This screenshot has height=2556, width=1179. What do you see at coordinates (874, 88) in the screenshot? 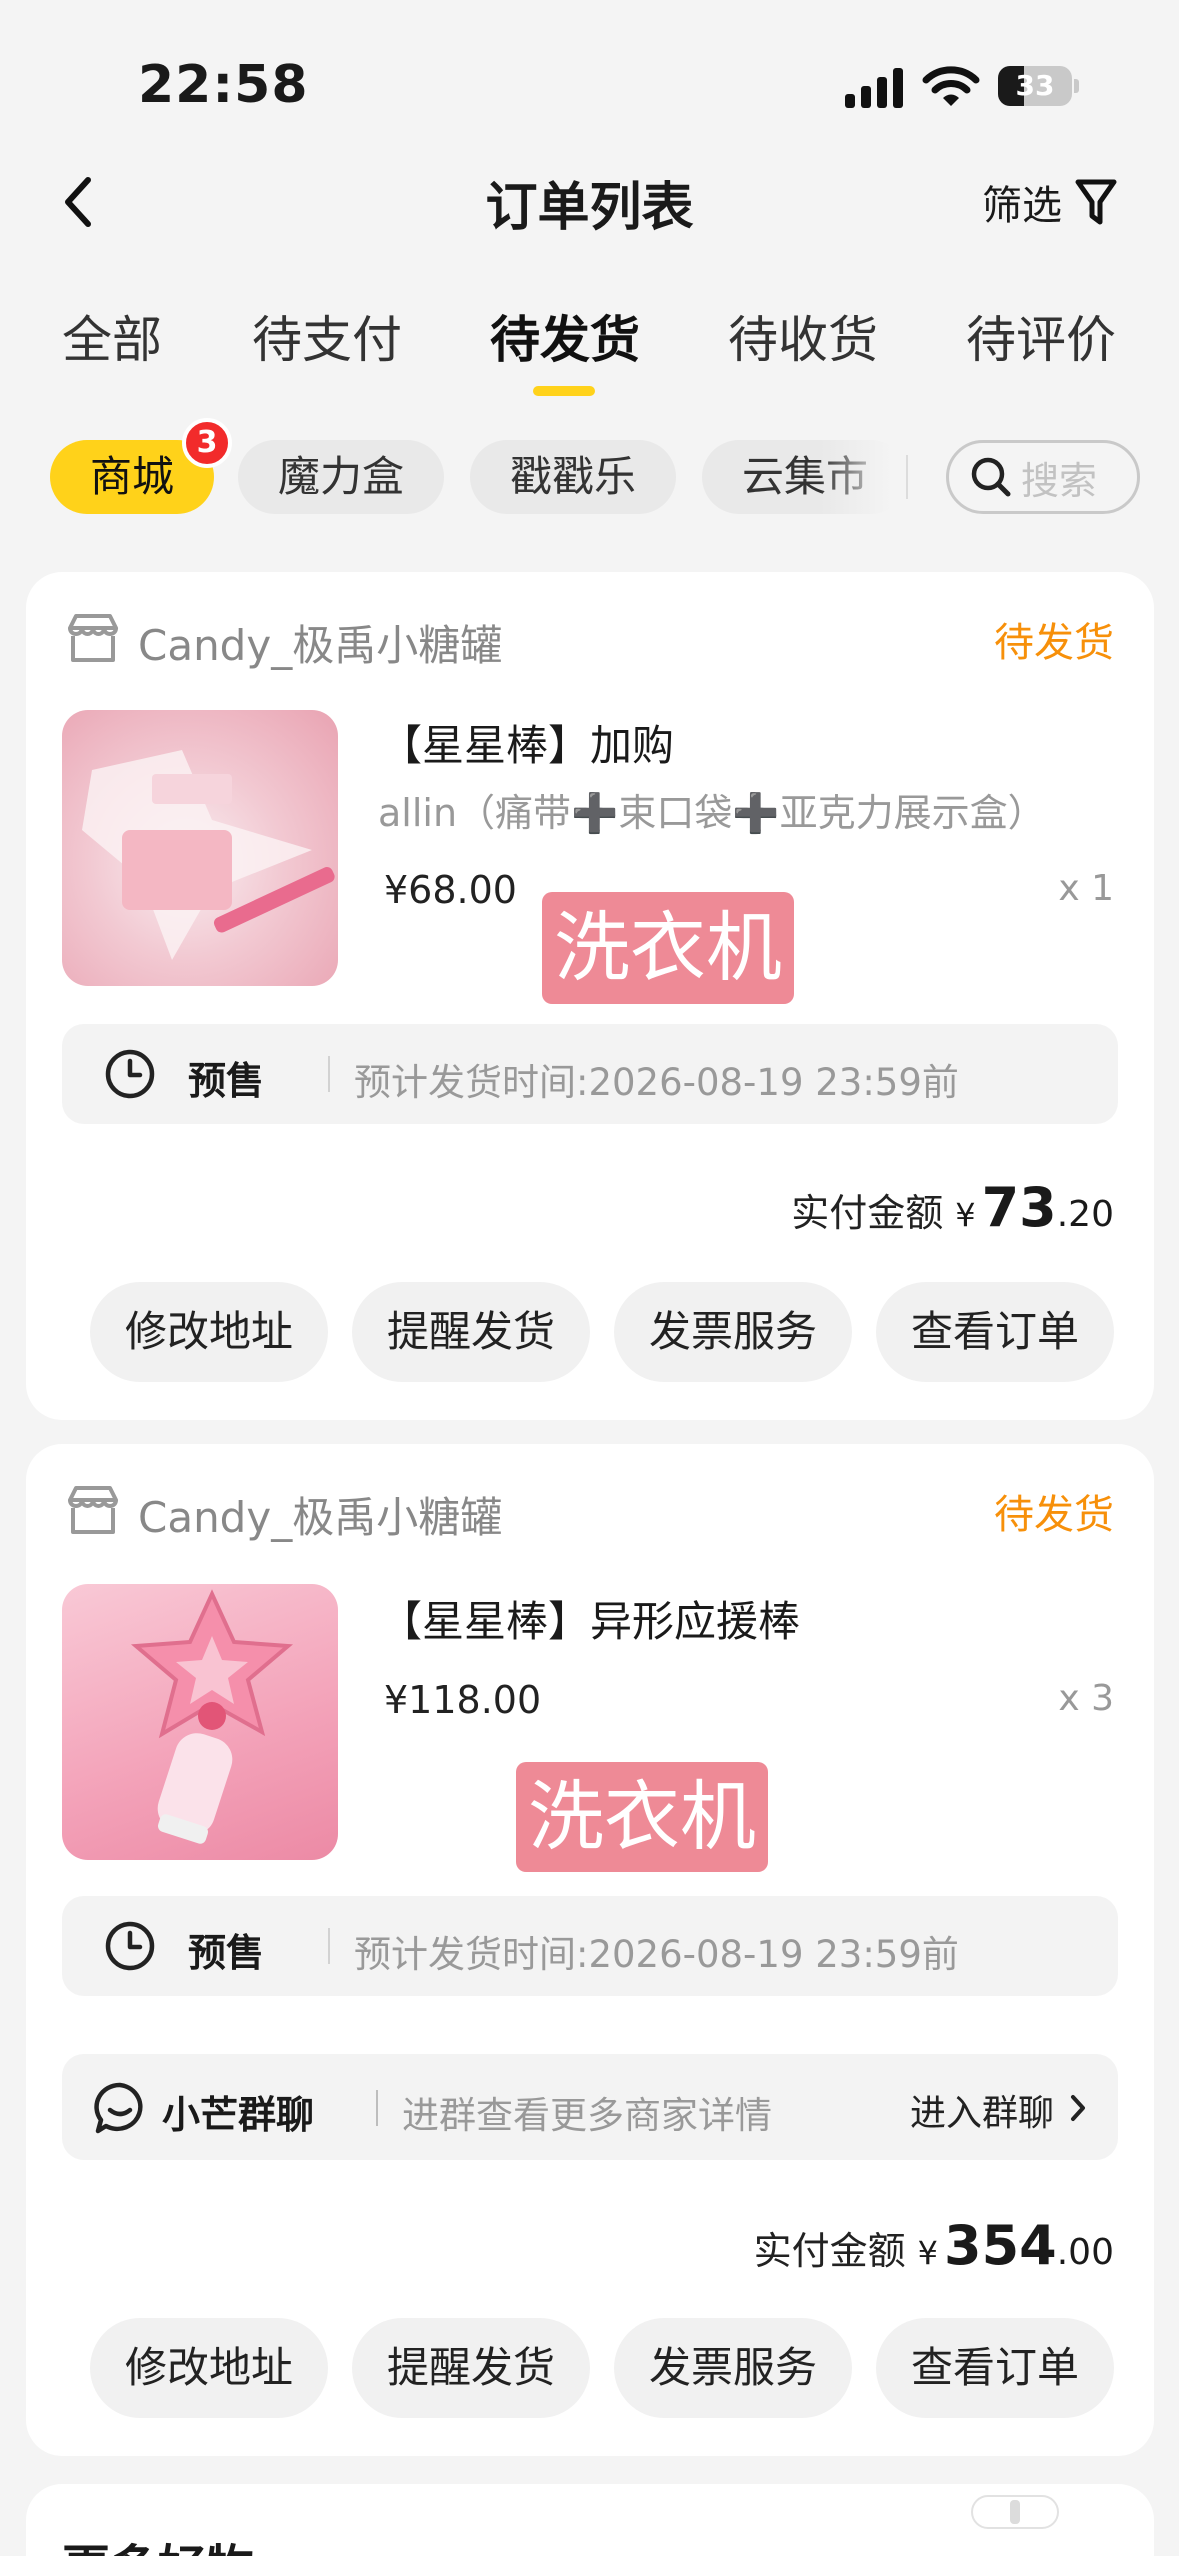
I see `cellular-signal-icon` at bounding box center [874, 88].